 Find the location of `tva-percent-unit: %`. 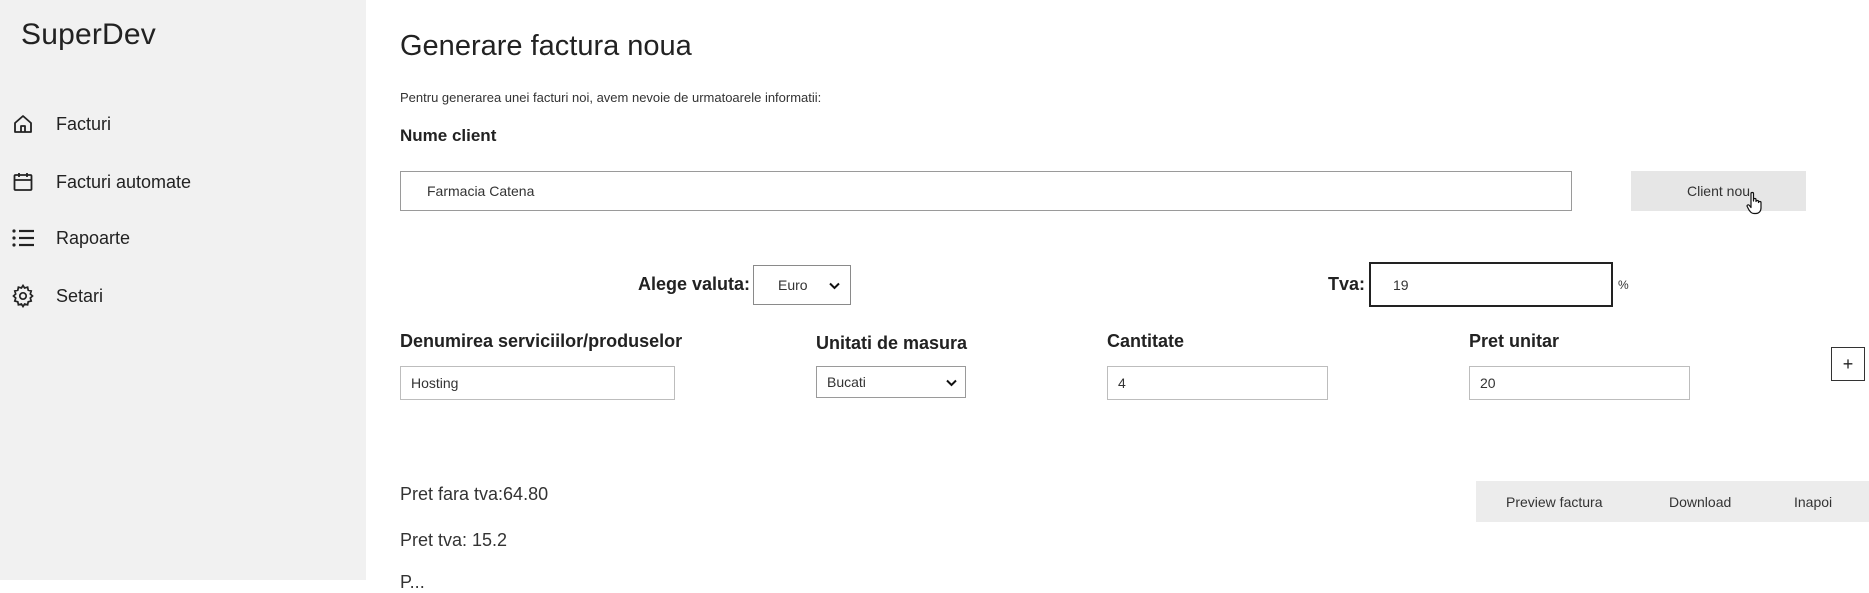

tva-percent-unit: % is located at coordinates (1623, 285).